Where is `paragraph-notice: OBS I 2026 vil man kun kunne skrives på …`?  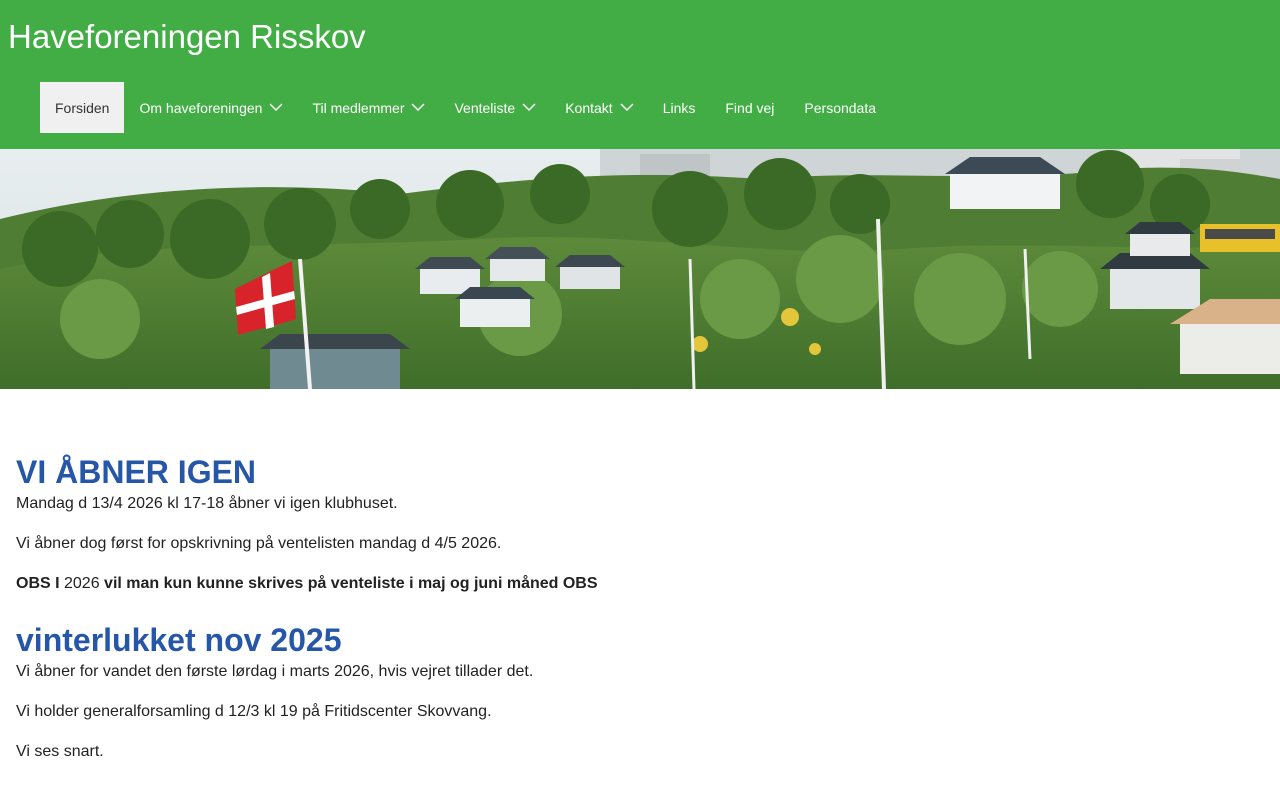 paragraph-notice: OBS I 2026 vil man kun kunne skrives på … is located at coordinates (640, 584).